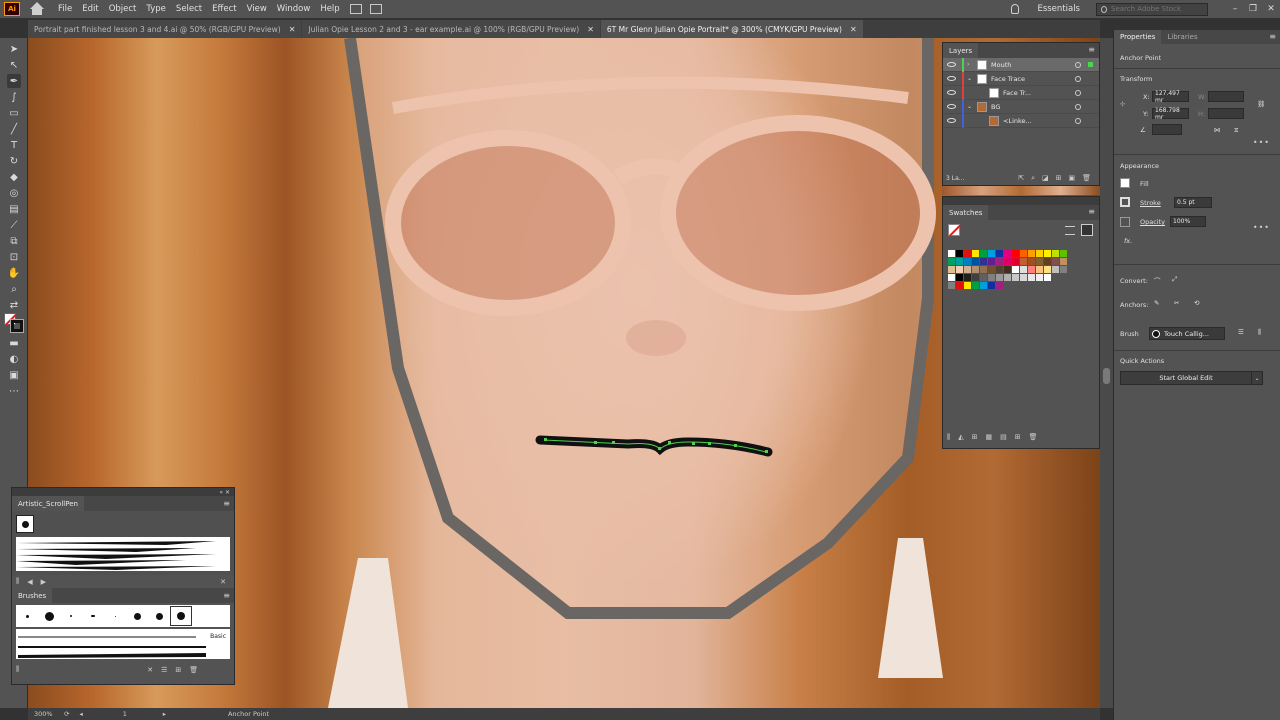  Describe the element at coordinates (1021, 106) in the screenshot. I see `layer-row-bg: ⌄ BG` at that location.